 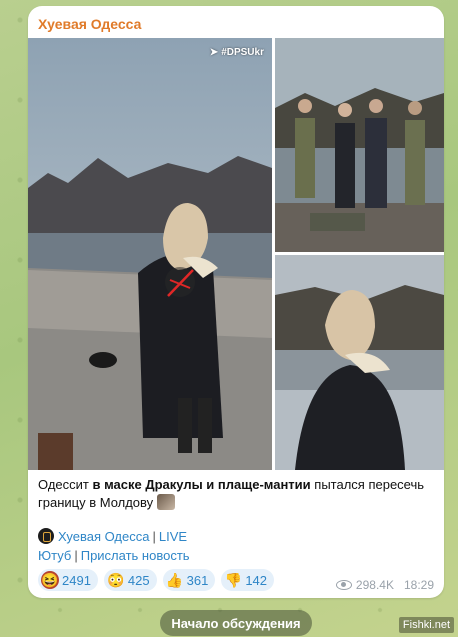 I want to click on laughing-face-icon: 😆, so click(x=50, y=580).